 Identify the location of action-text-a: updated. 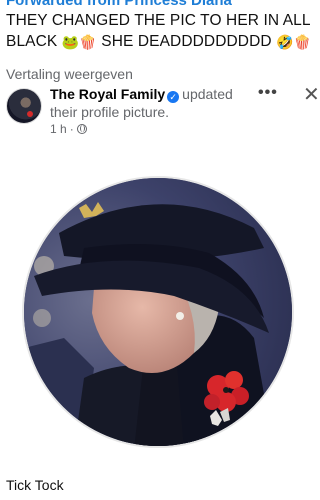
(207, 94).